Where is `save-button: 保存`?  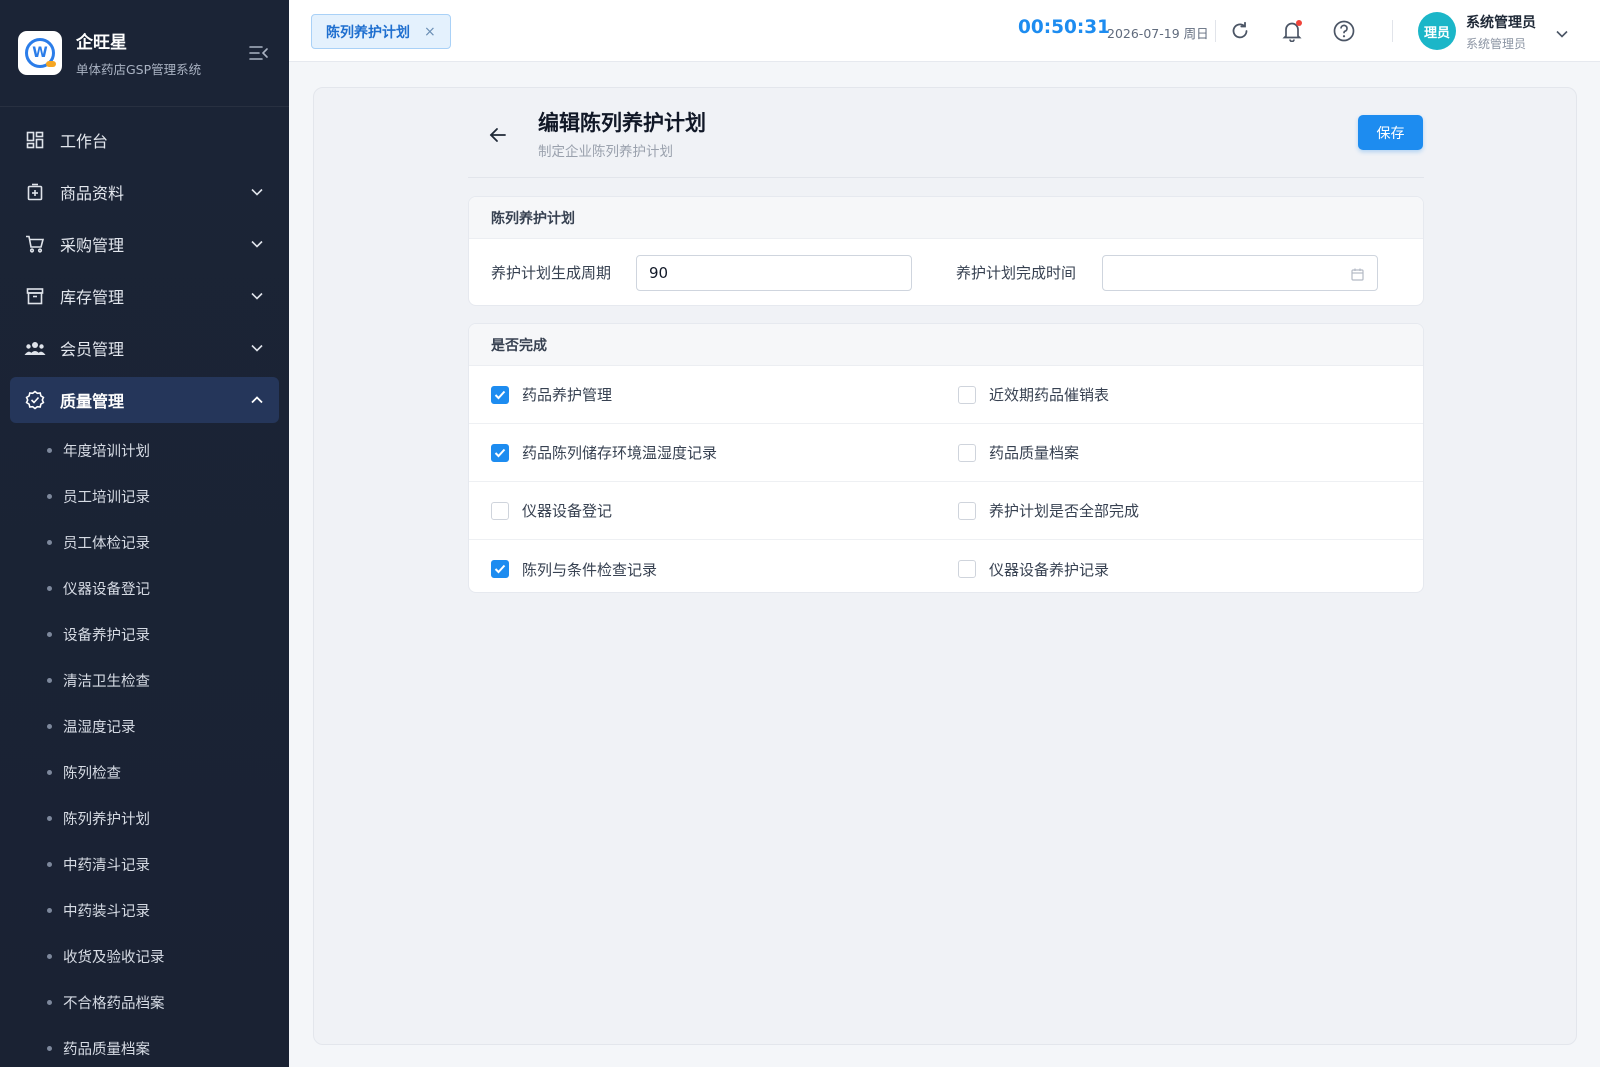
save-button: 保存 is located at coordinates (1390, 132).